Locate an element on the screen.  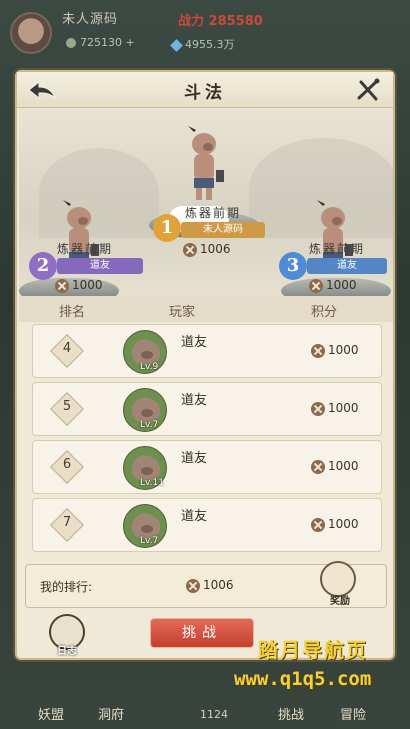
panel-title: 斗法 is located at coordinates (205, 93).